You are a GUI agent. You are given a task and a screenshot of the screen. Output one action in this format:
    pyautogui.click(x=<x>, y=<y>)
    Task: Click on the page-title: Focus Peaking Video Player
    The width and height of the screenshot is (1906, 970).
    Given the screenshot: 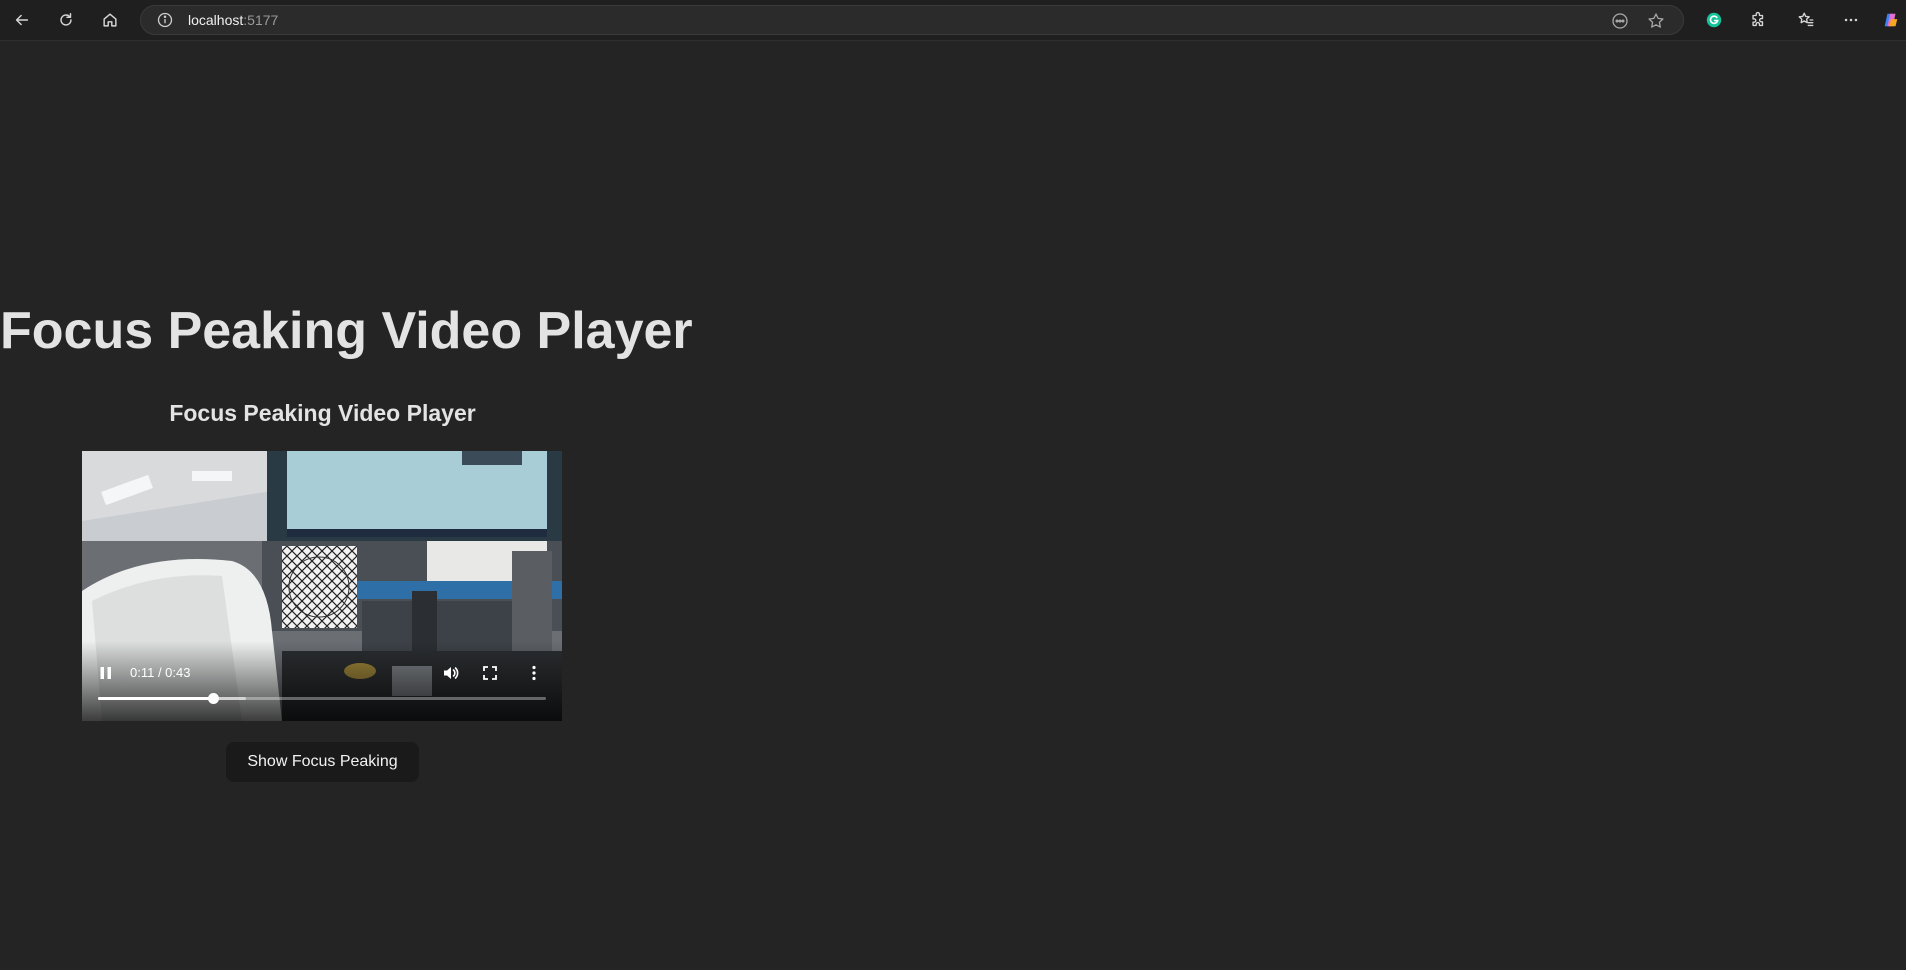 What is the action you would take?
    pyautogui.click(x=346, y=331)
    